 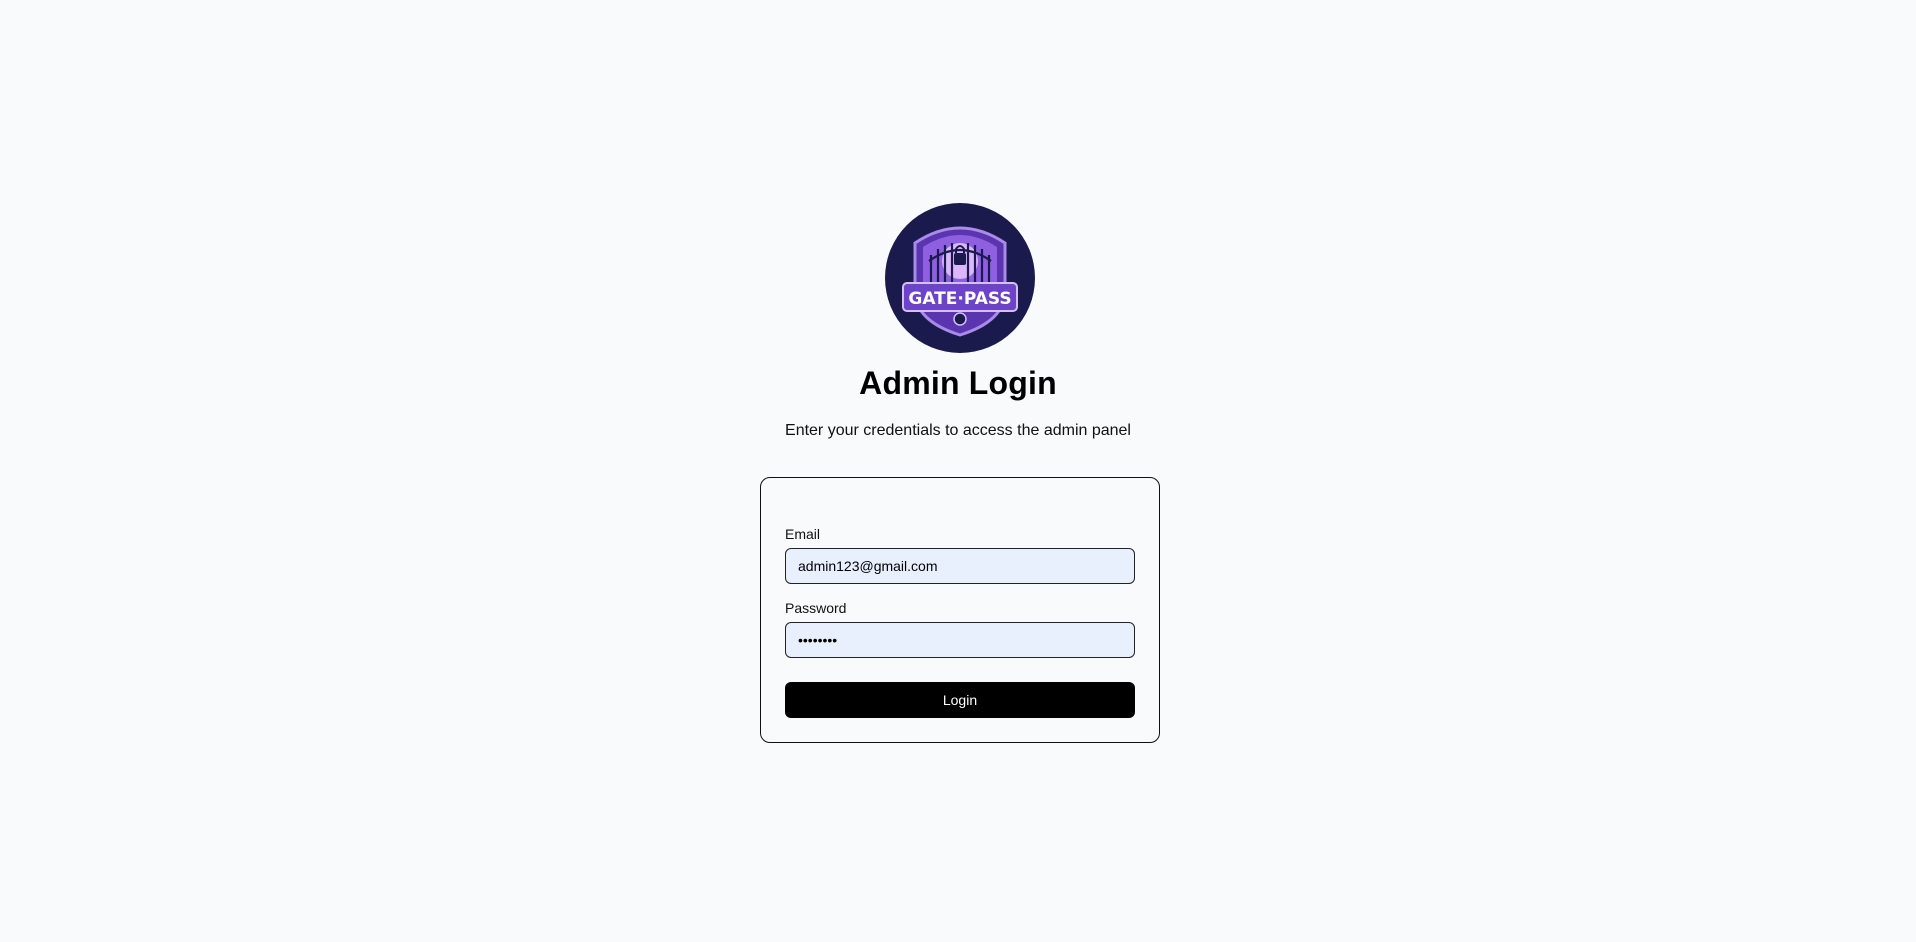 I want to click on login-form: Email Password Login, so click(x=960, y=610).